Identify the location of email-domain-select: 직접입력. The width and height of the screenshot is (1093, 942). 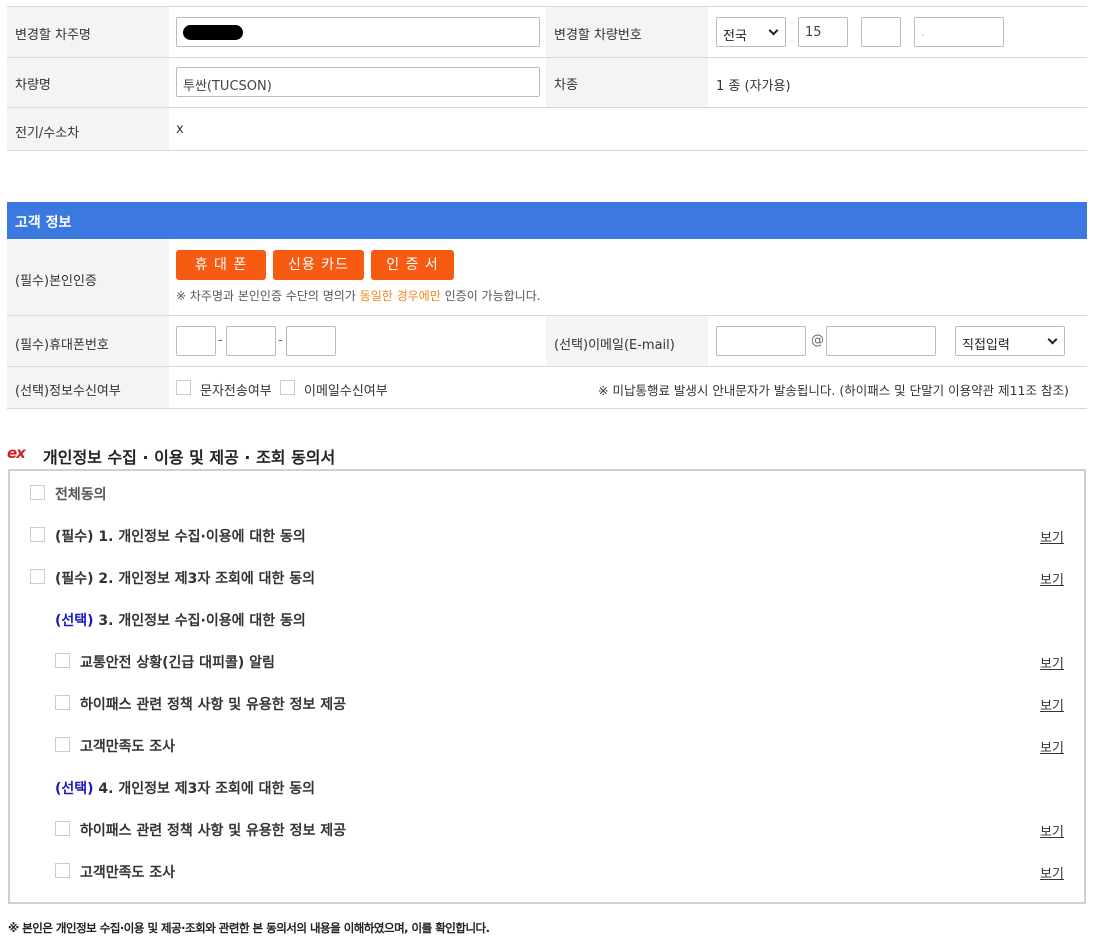
(1010, 341).